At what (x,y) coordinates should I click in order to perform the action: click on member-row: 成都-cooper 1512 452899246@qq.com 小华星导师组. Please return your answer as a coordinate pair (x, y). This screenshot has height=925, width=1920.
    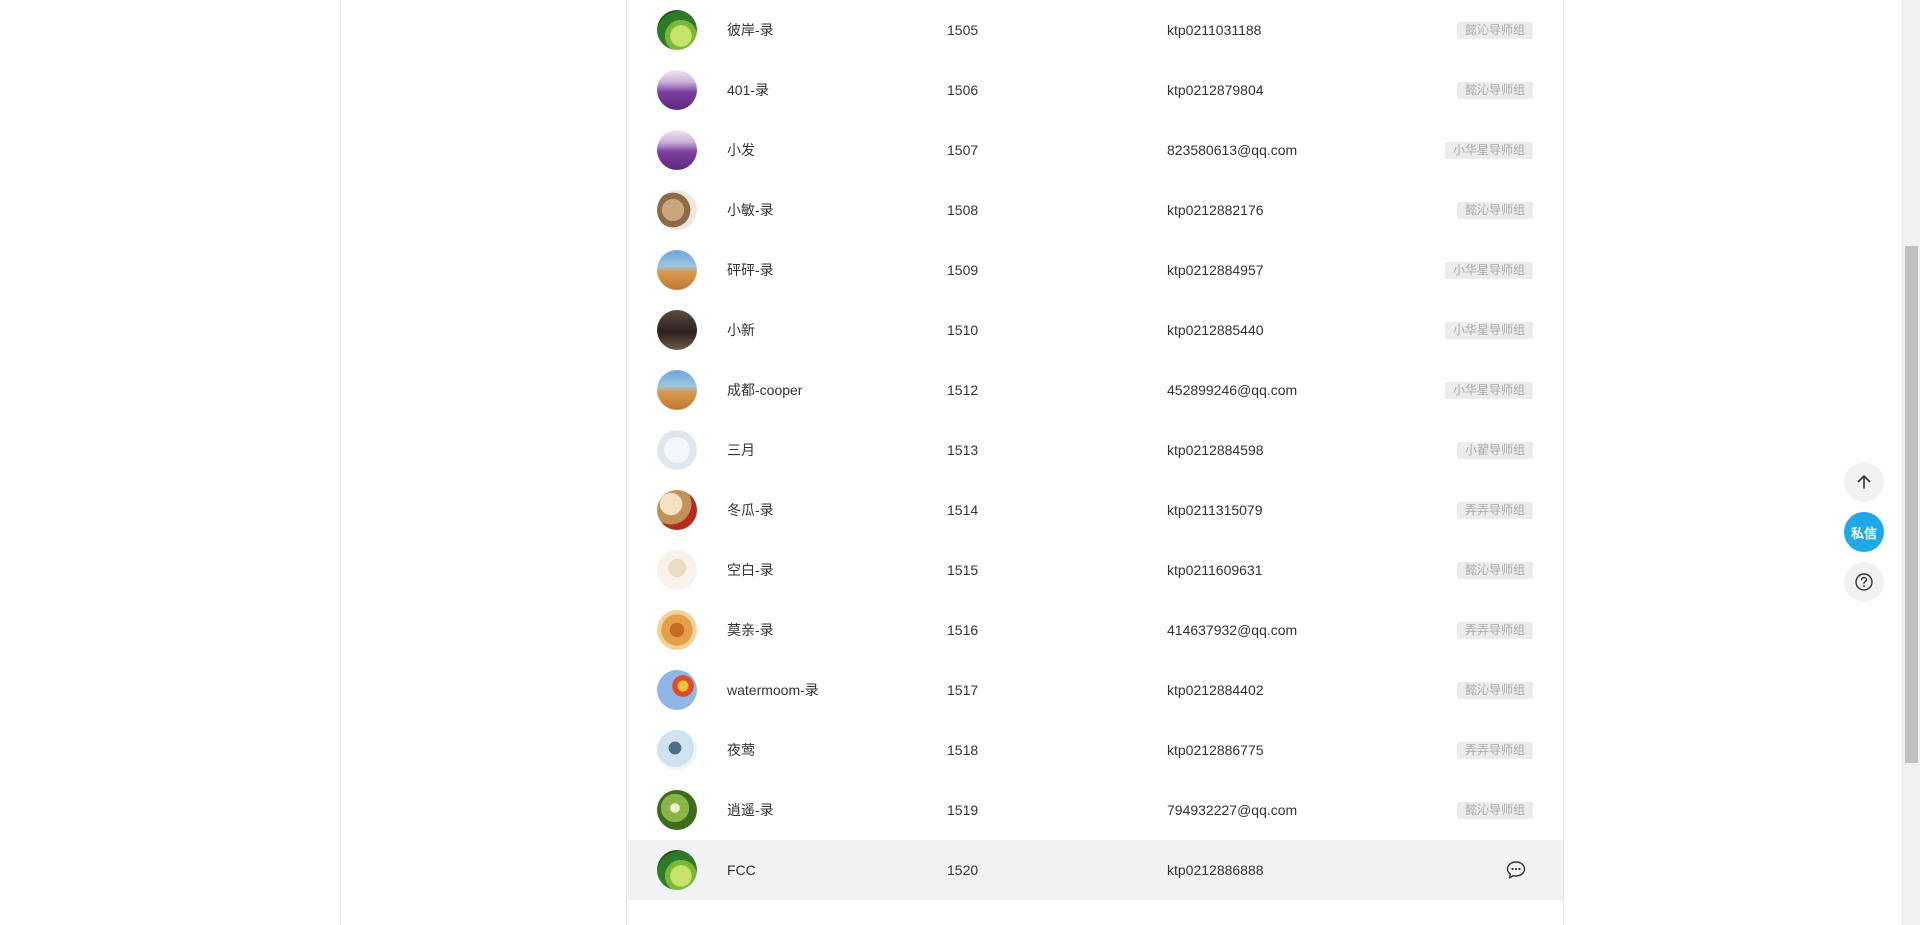
    Looking at the image, I should click on (1095, 390).